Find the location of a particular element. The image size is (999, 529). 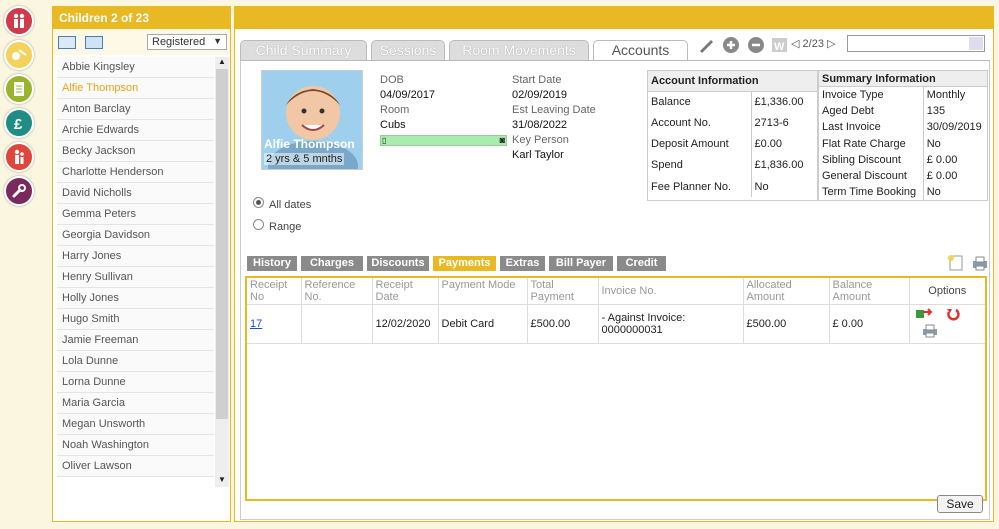

account-info-row: Spend £1,836.00 is located at coordinates (733, 165).